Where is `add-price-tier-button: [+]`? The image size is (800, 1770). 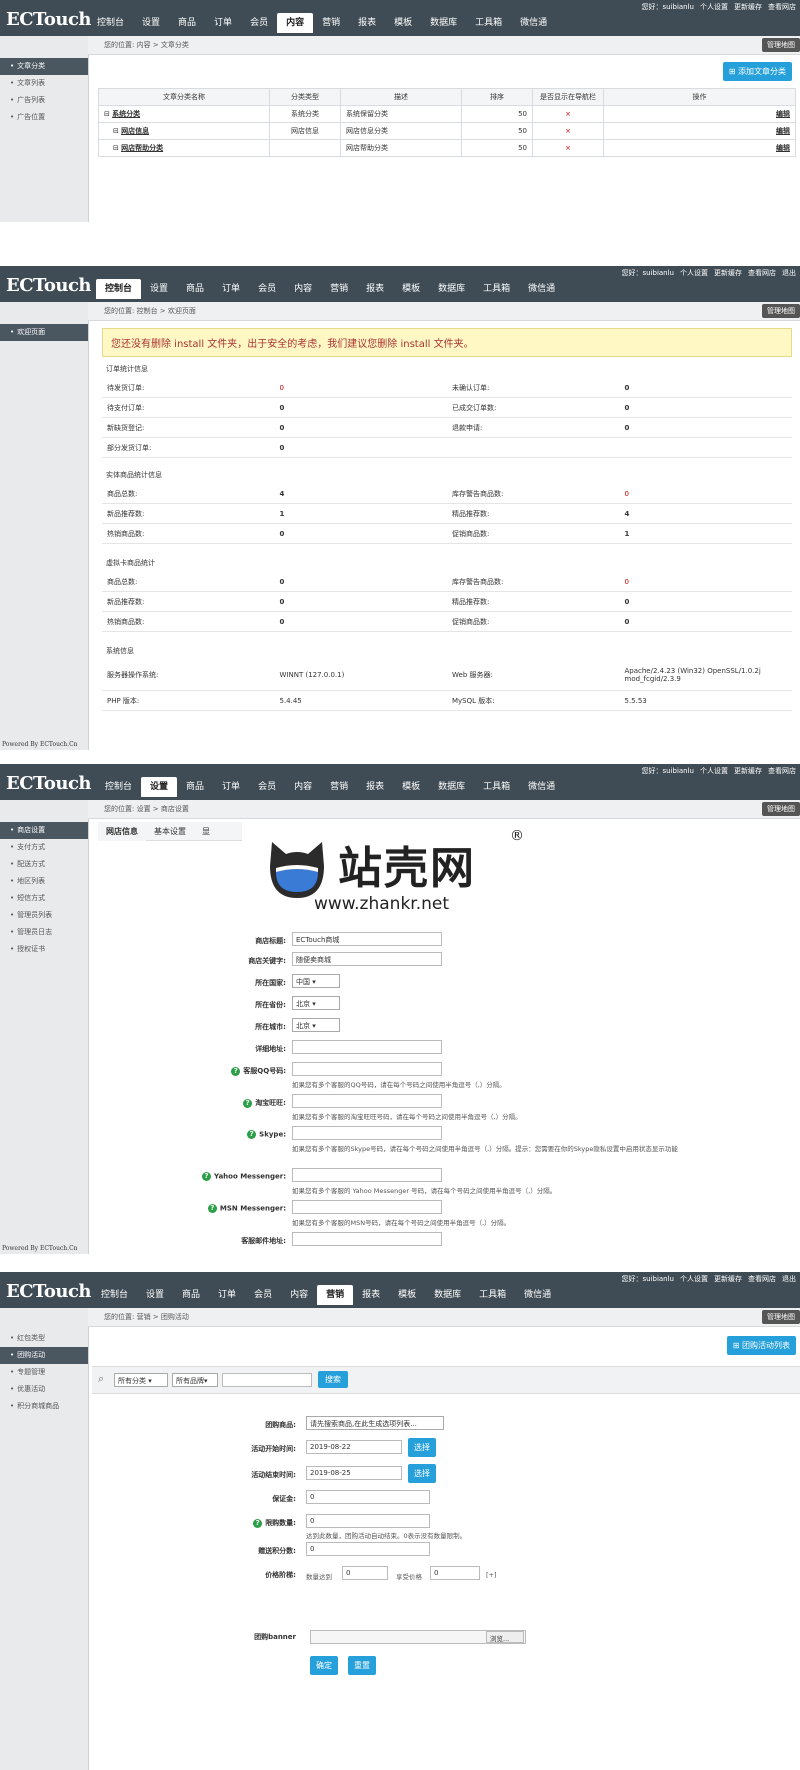 add-price-tier-button: [+] is located at coordinates (491, 1575).